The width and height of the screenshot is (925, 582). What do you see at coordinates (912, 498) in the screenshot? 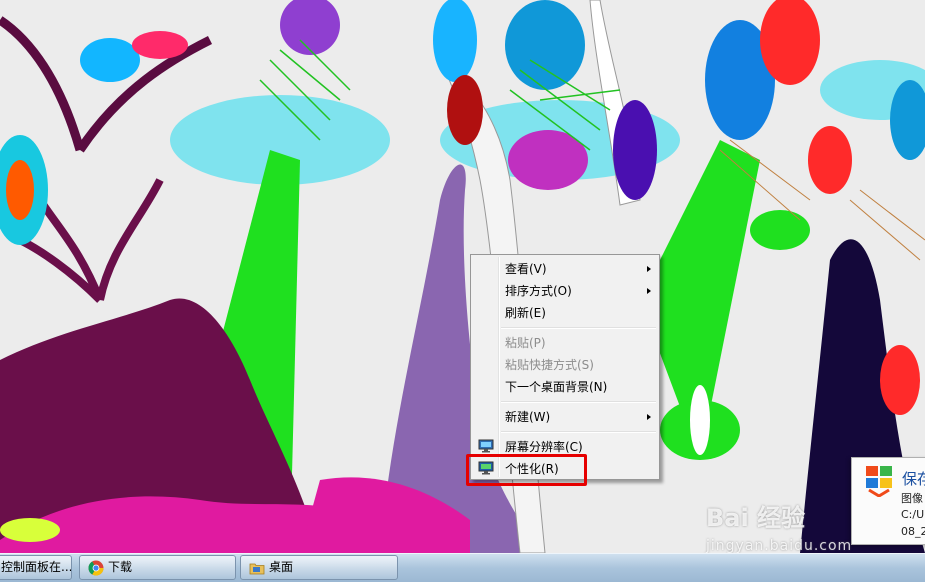
I see `notification-line: 图像` at bounding box center [912, 498].